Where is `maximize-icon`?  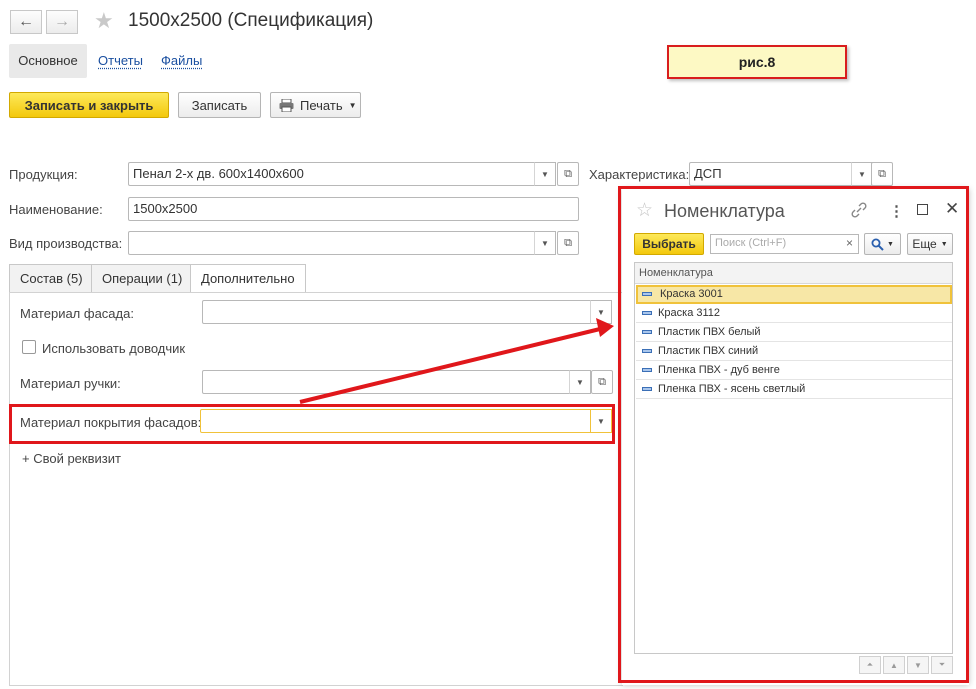 maximize-icon is located at coordinates (922, 209).